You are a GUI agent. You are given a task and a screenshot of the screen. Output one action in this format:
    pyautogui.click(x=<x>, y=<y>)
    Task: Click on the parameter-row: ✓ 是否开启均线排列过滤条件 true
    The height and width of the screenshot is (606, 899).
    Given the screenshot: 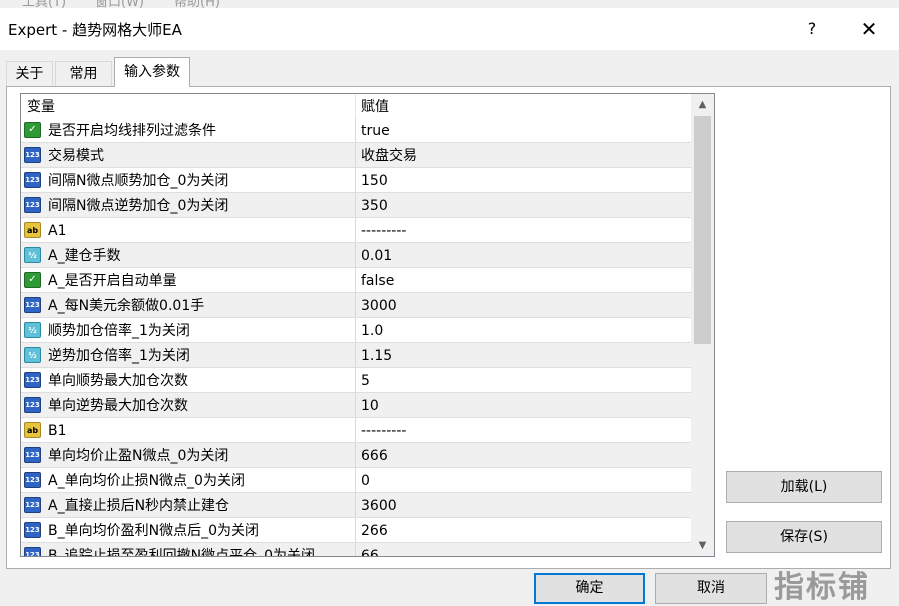 What is the action you would take?
    pyautogui.click(x=356, y=130)
    